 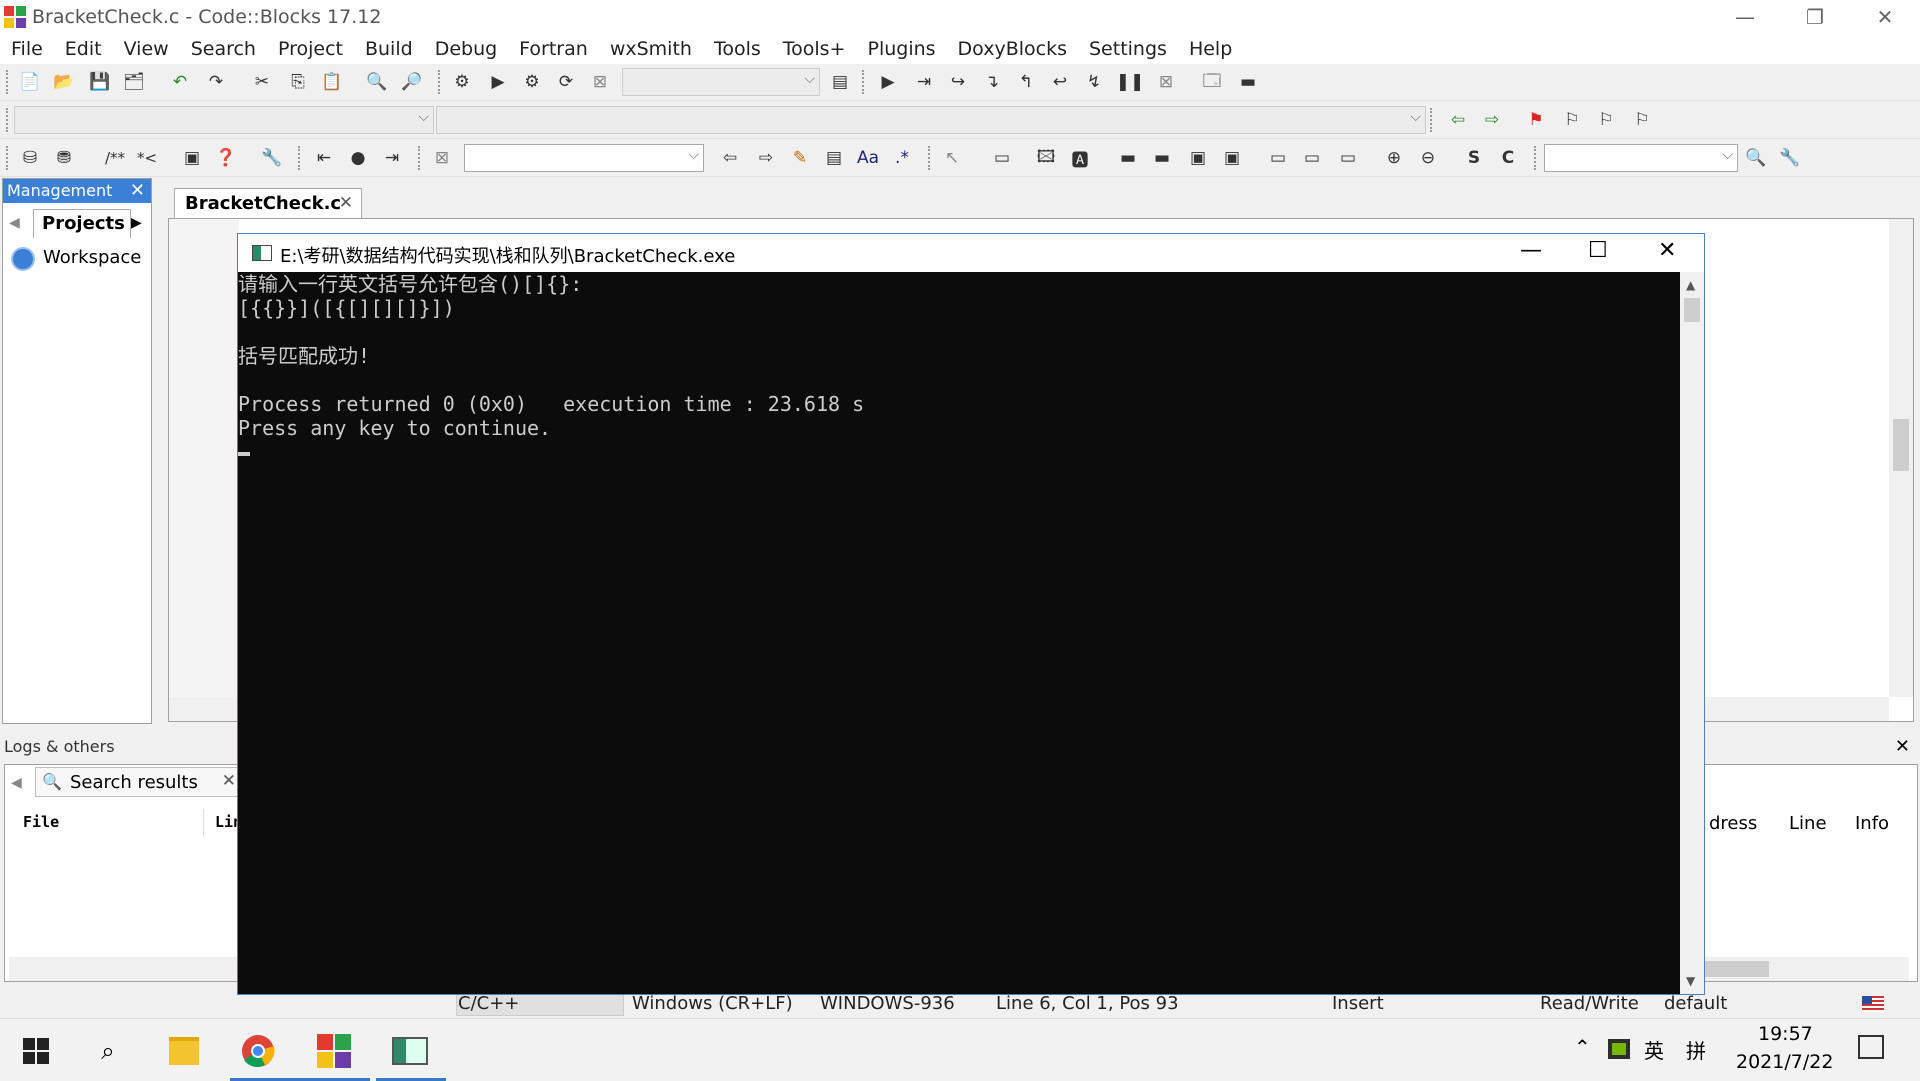 What do you see at coordinates (902, 158) in the screenshot?
I see `regex-icon: .*` at bounding box center [902, 158].